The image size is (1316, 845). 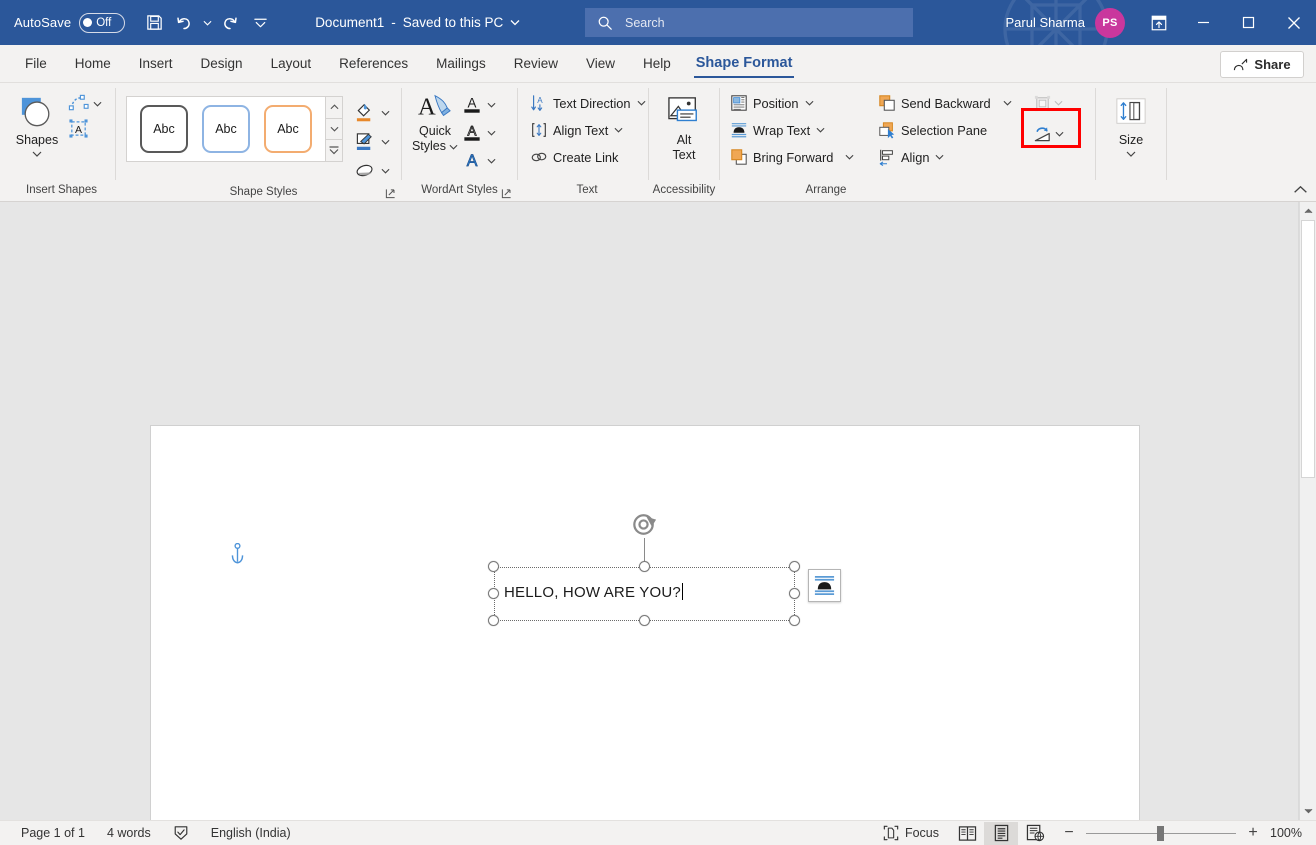 I want to click on share-button: Share, so click(x=1262, y=64).